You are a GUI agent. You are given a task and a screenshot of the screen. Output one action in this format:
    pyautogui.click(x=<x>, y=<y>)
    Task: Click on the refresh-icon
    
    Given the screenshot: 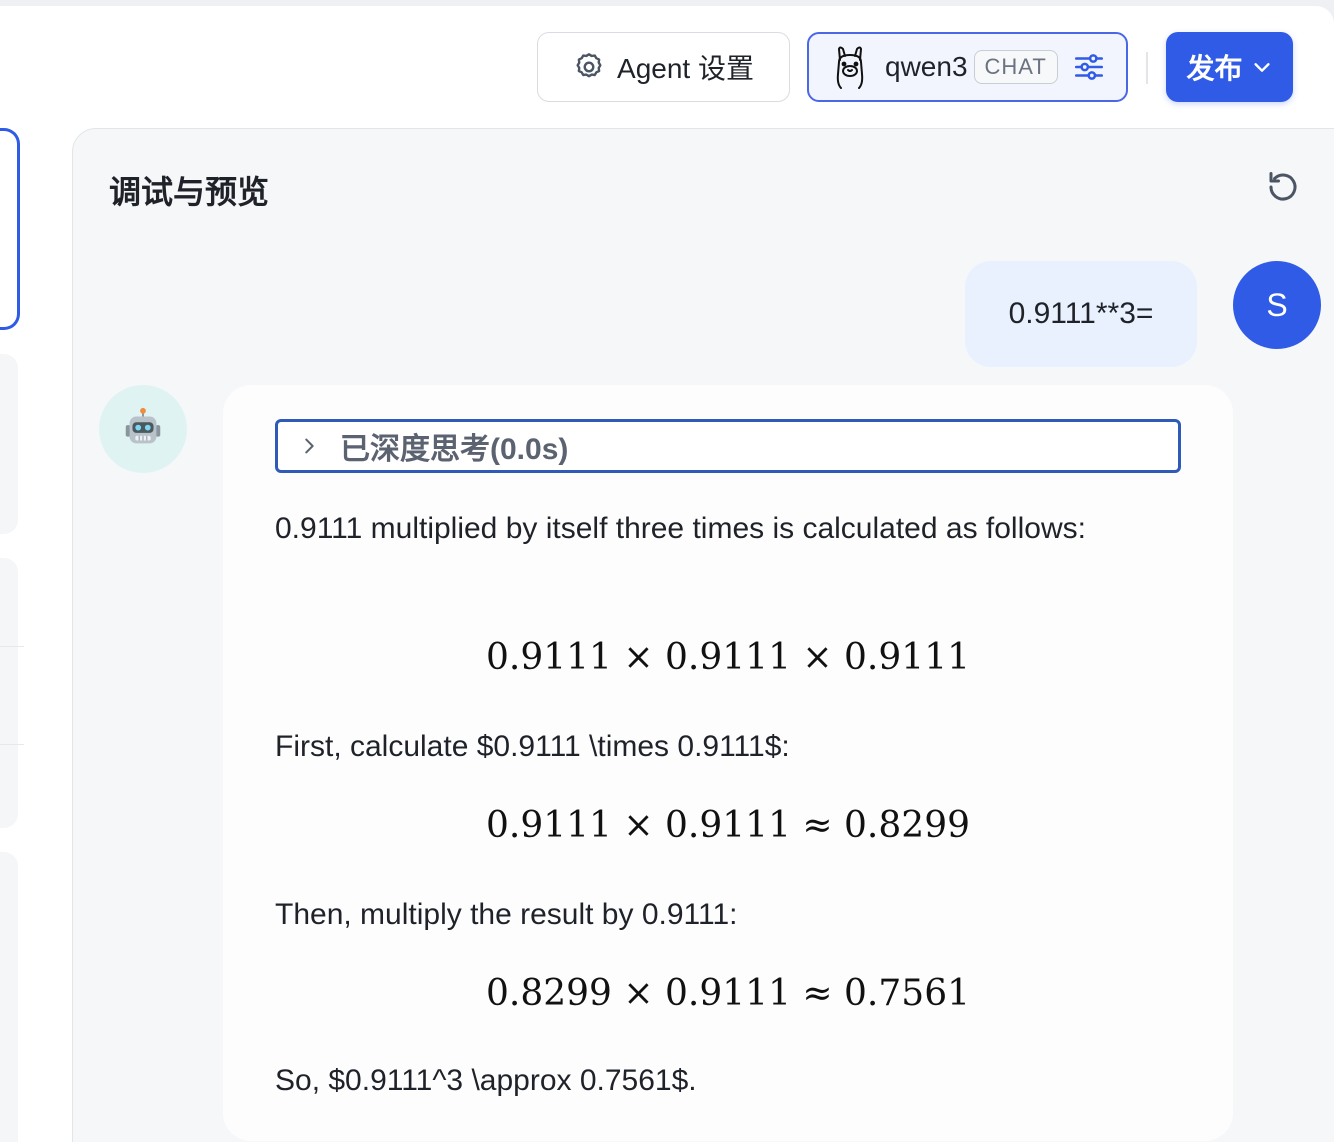 What is the action you would take?
    pyautogui.click(x=1283, y=187)
    